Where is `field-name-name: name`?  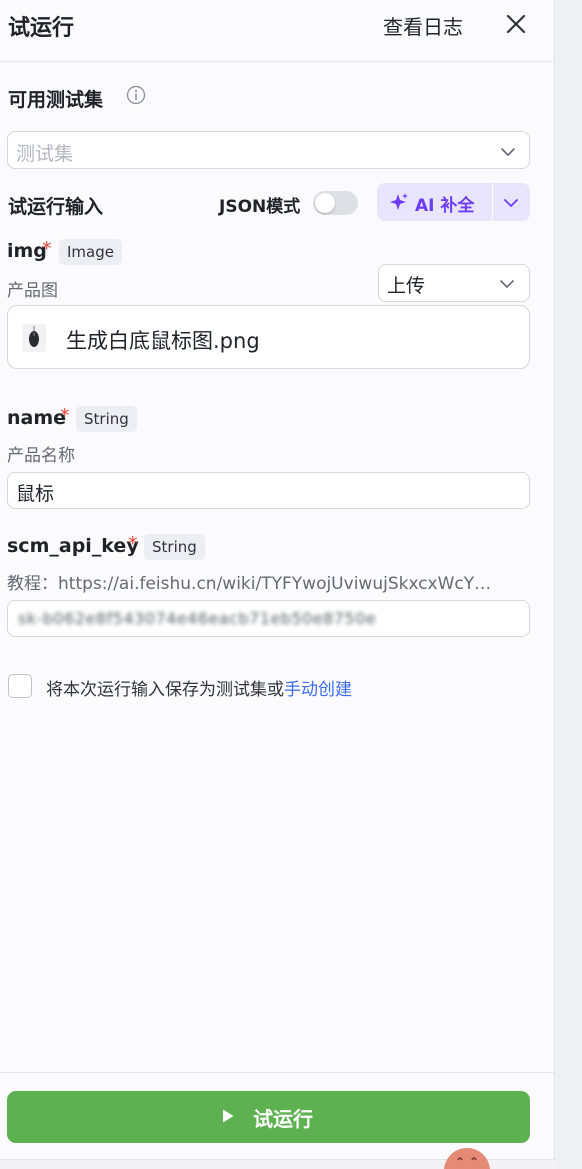 field-name-name: name is located at coordinates (37, 418).